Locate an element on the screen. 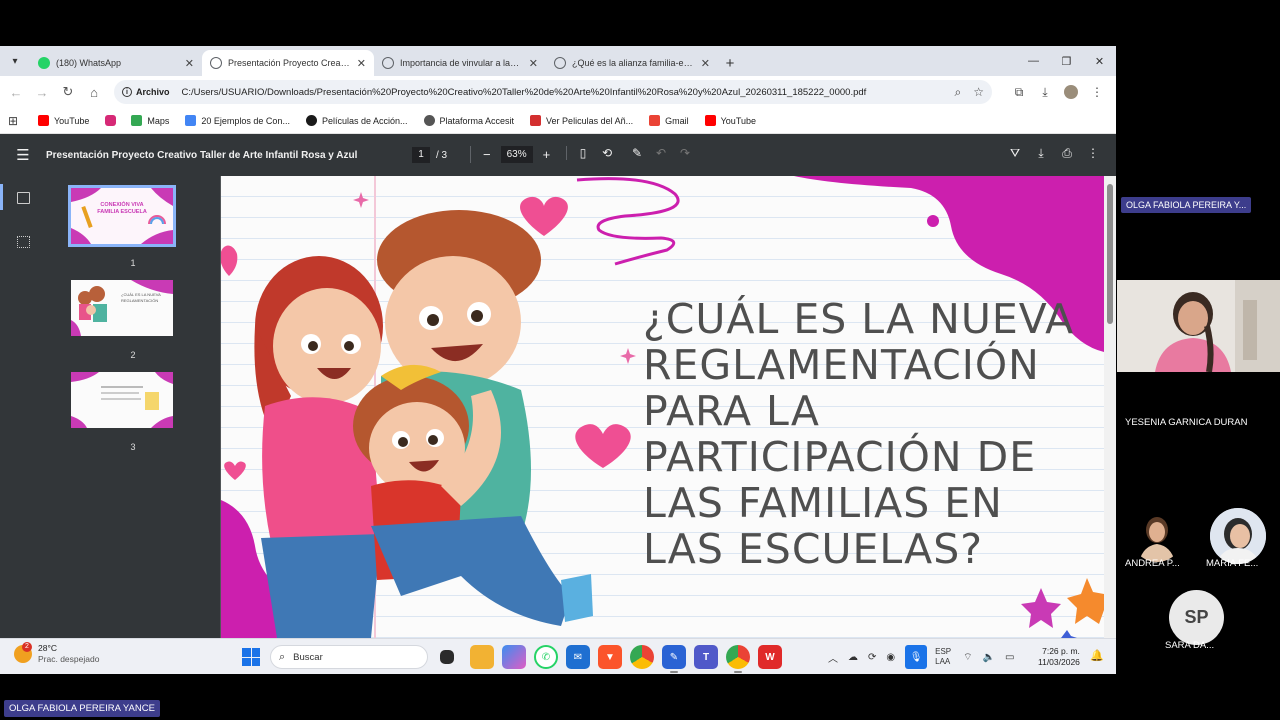  profile-avatar is located at coordinates (1071, 92).